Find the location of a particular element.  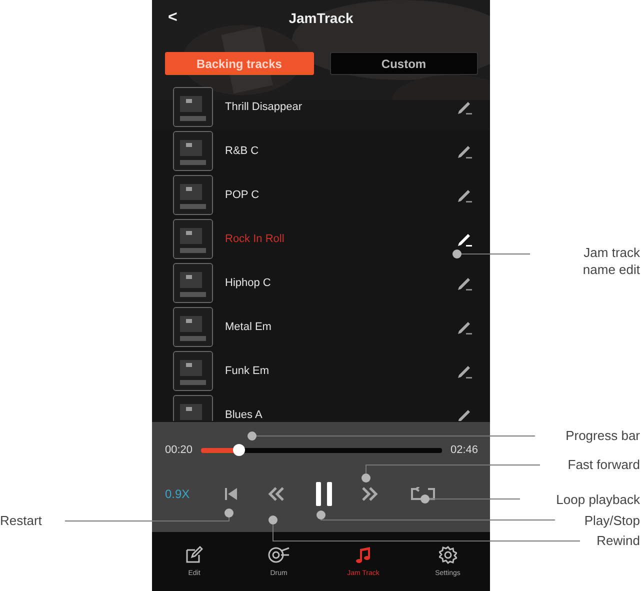

callout-label: Jam track name edit is located at coordinates (611, 261).